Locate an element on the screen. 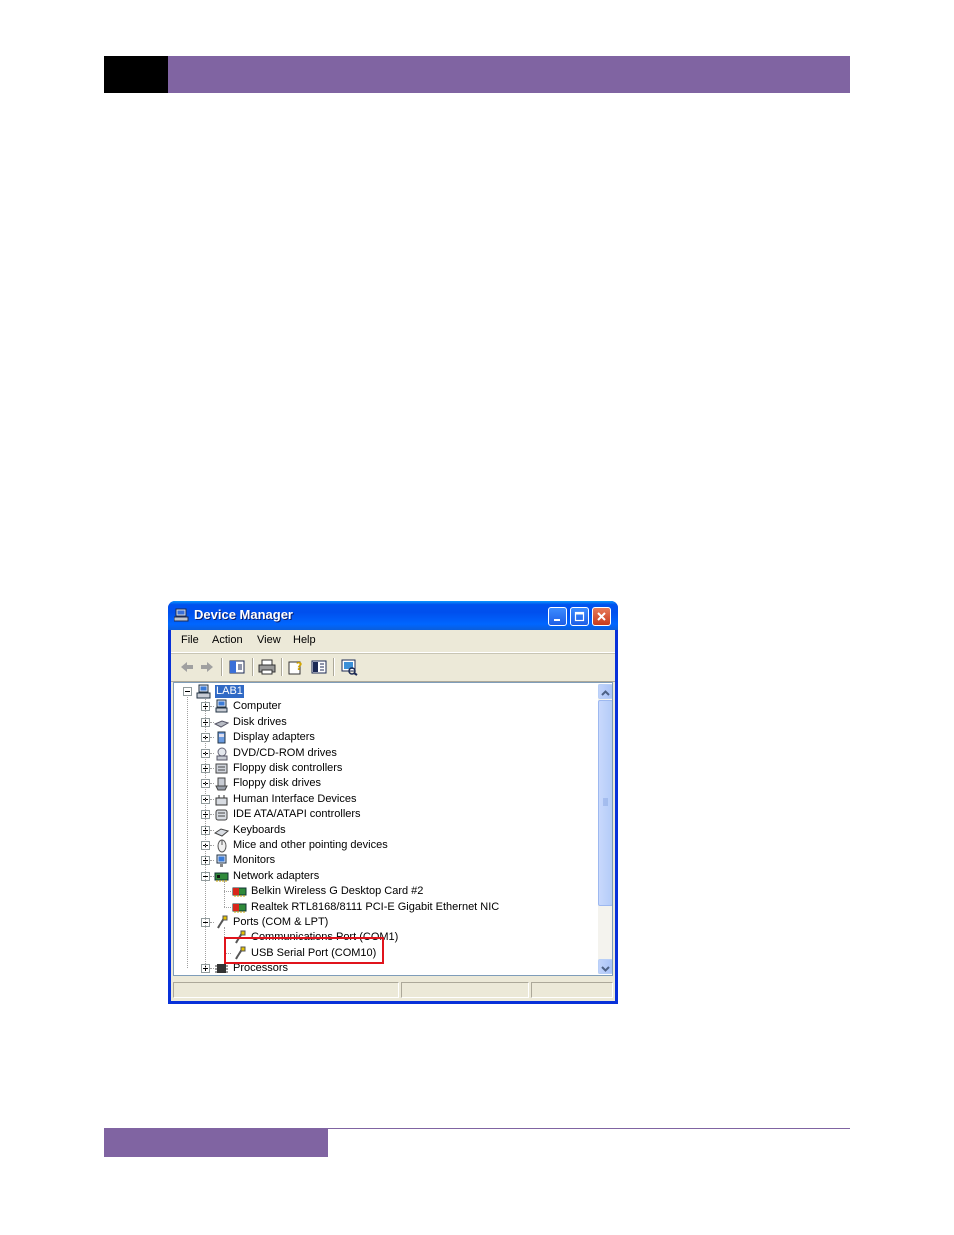 The width and height of the screenshot is (954, 1235). tree-item-label: IDE ATA/ATAPI controllers is located at coordinates (297, 814).